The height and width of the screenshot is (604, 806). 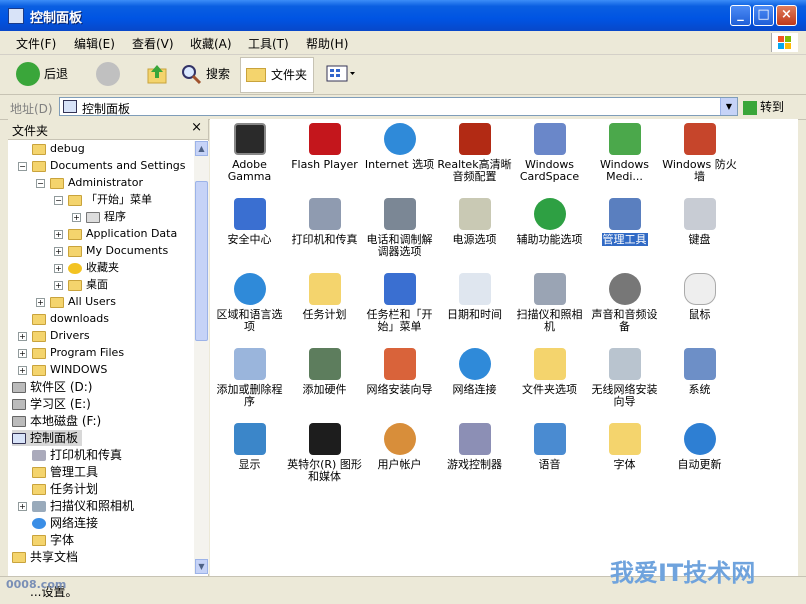 What do you see at coordinates (399, 147) in the screenshot?
I see `icon-internet-options: Internet 选项` at bounding box center [399, 147].